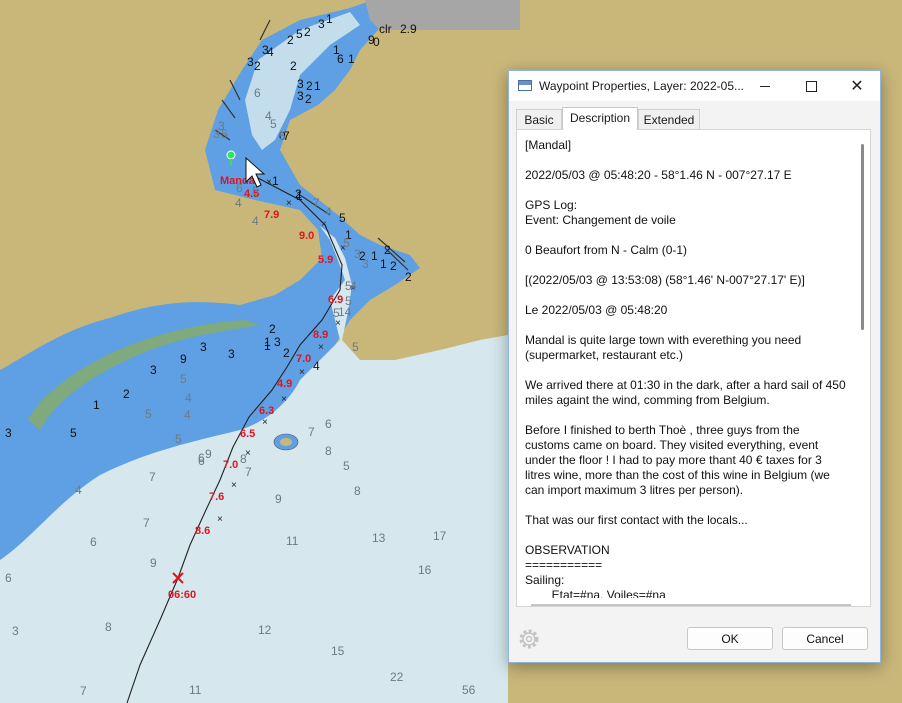  I want to click on depth-sounding: 17, so click(440, 536).